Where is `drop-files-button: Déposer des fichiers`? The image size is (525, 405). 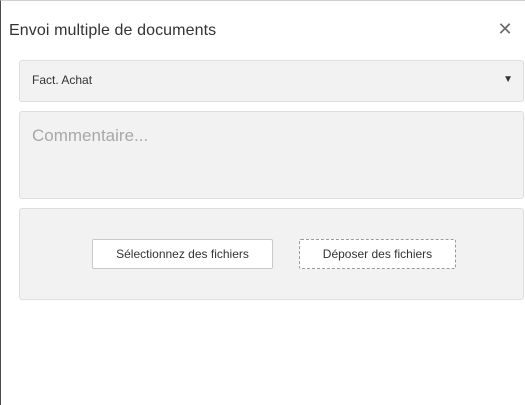
drop-files-button: Déposer des fichiers is located at coordinates (377, 254).